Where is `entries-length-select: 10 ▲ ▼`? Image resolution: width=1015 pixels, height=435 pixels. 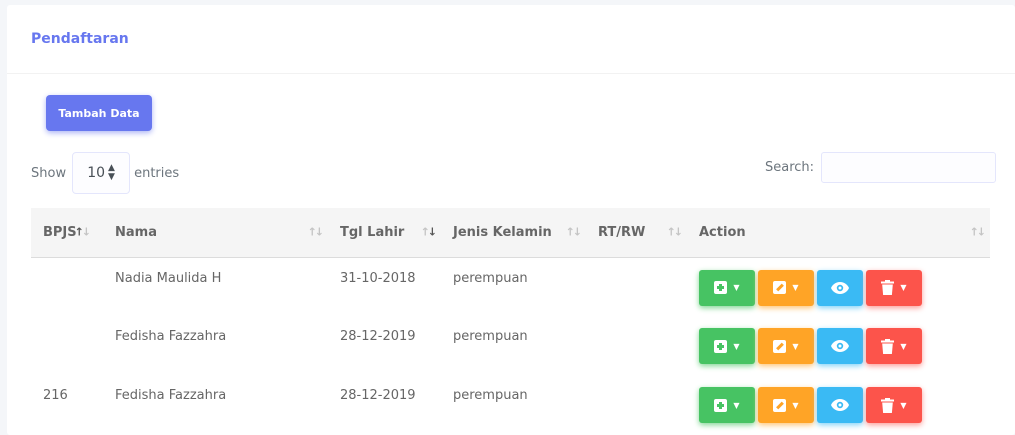
entries-length-select: 10 ▲ ▼ is located at coordinates (101, 173).